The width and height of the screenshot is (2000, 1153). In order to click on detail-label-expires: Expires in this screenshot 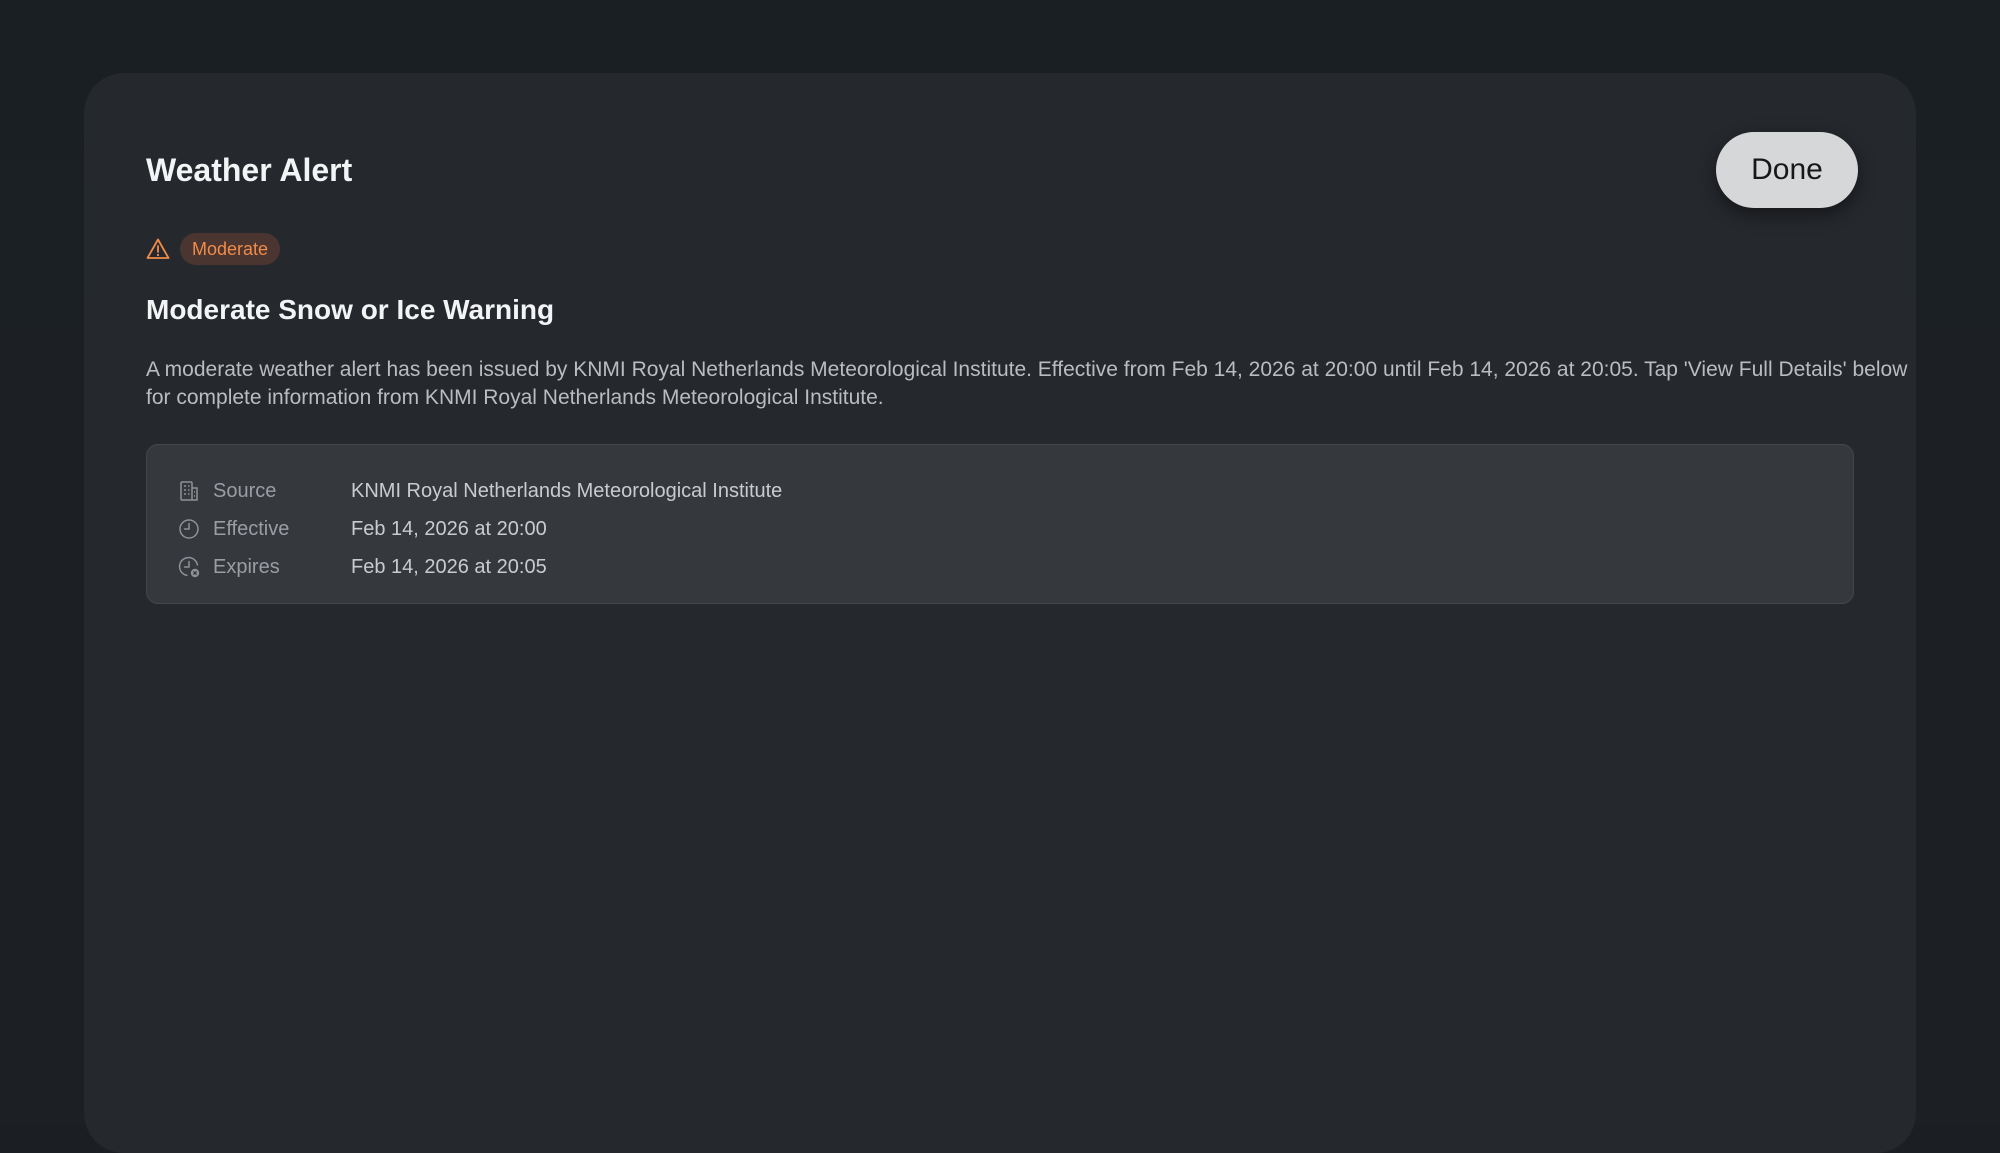, I will do `click(246, 566)`.